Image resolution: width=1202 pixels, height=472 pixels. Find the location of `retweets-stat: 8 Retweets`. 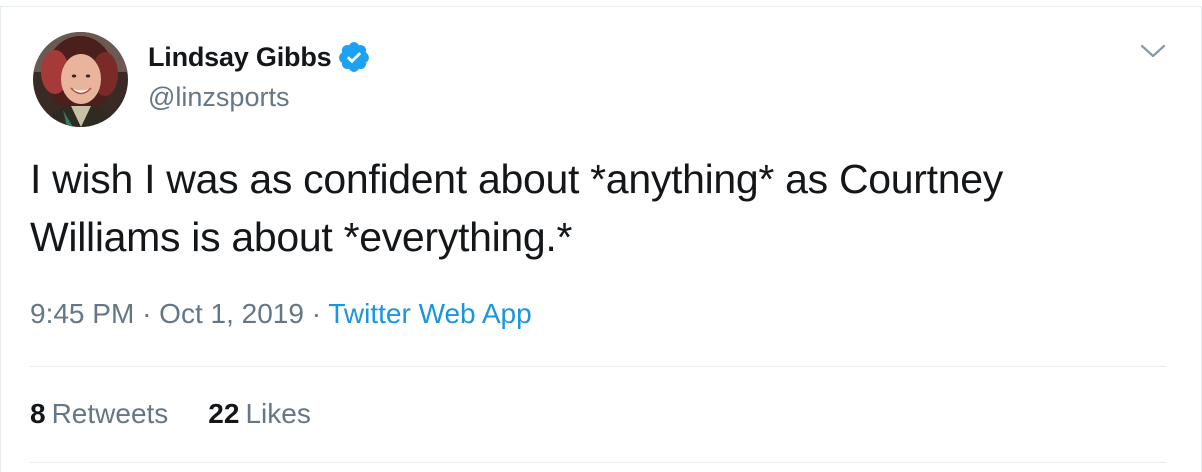

retweets-stat: 8 Retweets is located at coordinates (99, 414).